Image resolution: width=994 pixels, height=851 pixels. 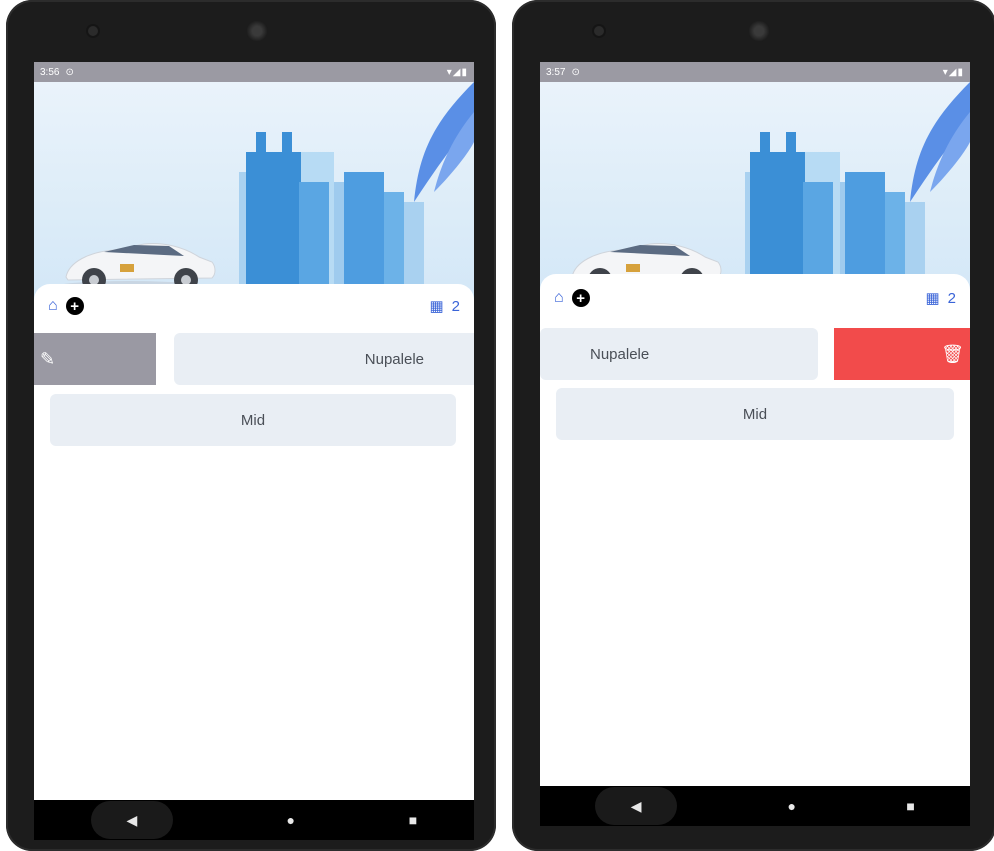 I want to click on status-time: 3:57, so click(x=556, y=72).